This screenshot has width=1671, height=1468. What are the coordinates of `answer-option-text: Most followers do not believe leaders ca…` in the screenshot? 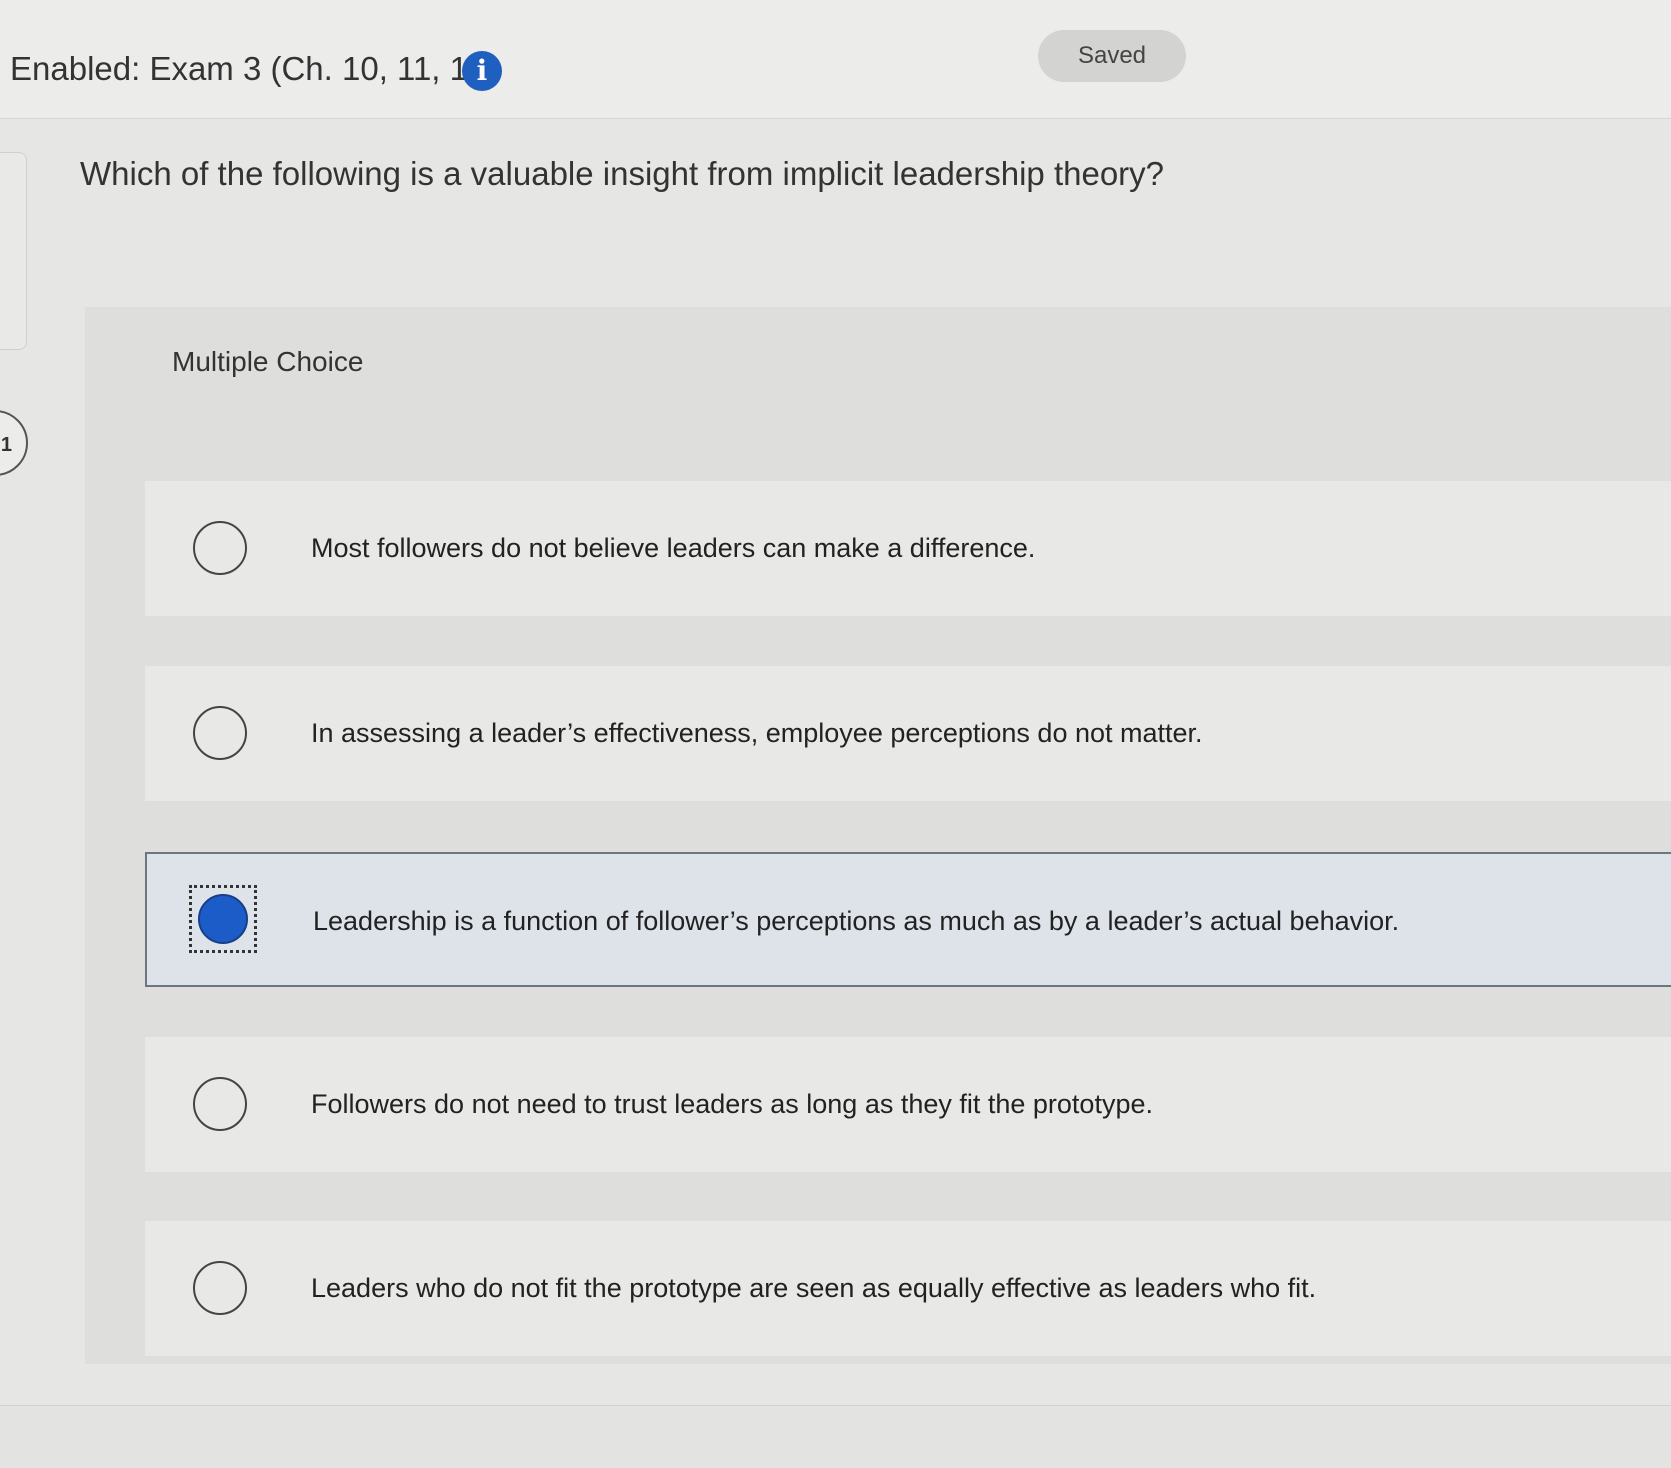 It's located at (673, 548).